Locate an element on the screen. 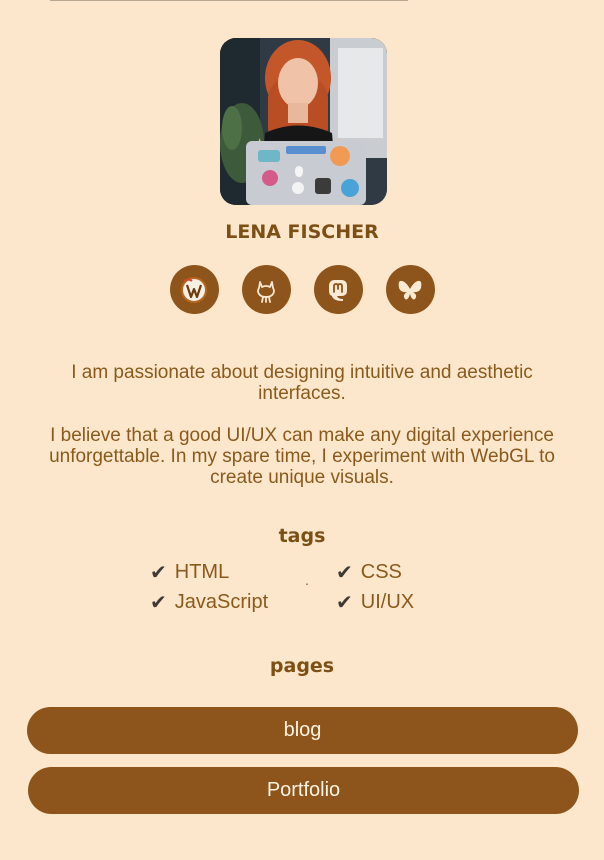  avatar-photo is located at coordinates (303, 121).